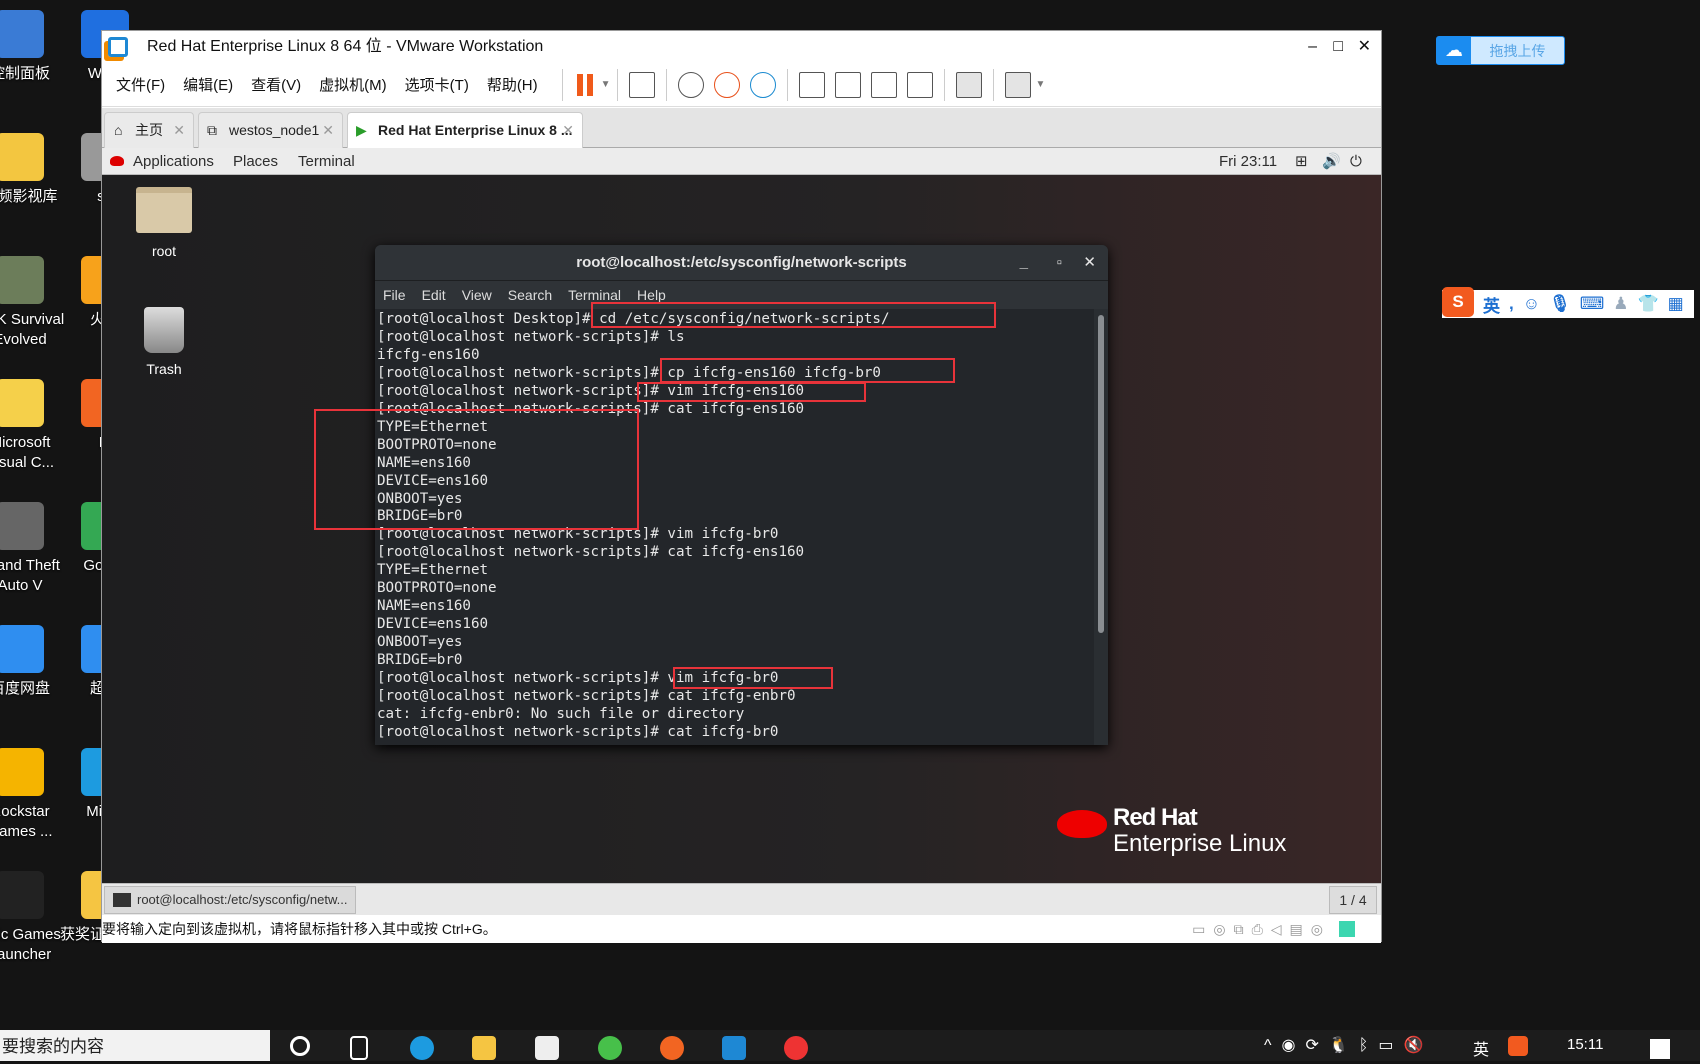 The image size is (1700, 1064). I want to click on maximize-button: □, so click(1338, 47).